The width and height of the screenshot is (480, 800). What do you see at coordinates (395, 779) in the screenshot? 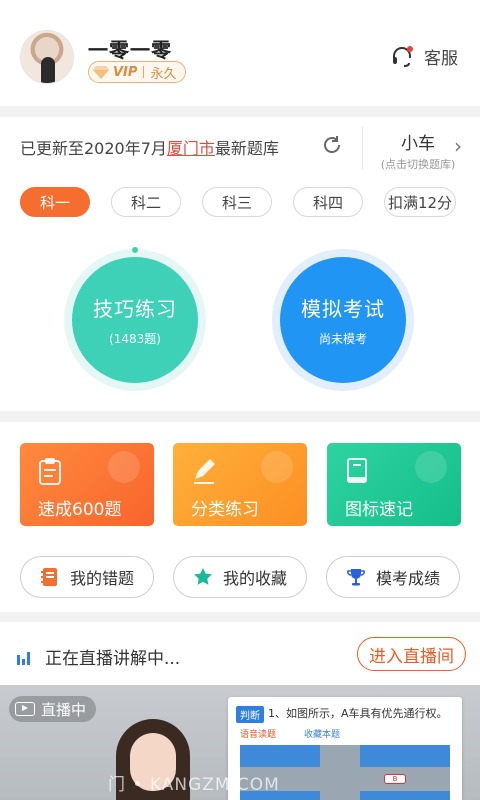
I see `car-b-icon: B` at bounding box center [395, 779].